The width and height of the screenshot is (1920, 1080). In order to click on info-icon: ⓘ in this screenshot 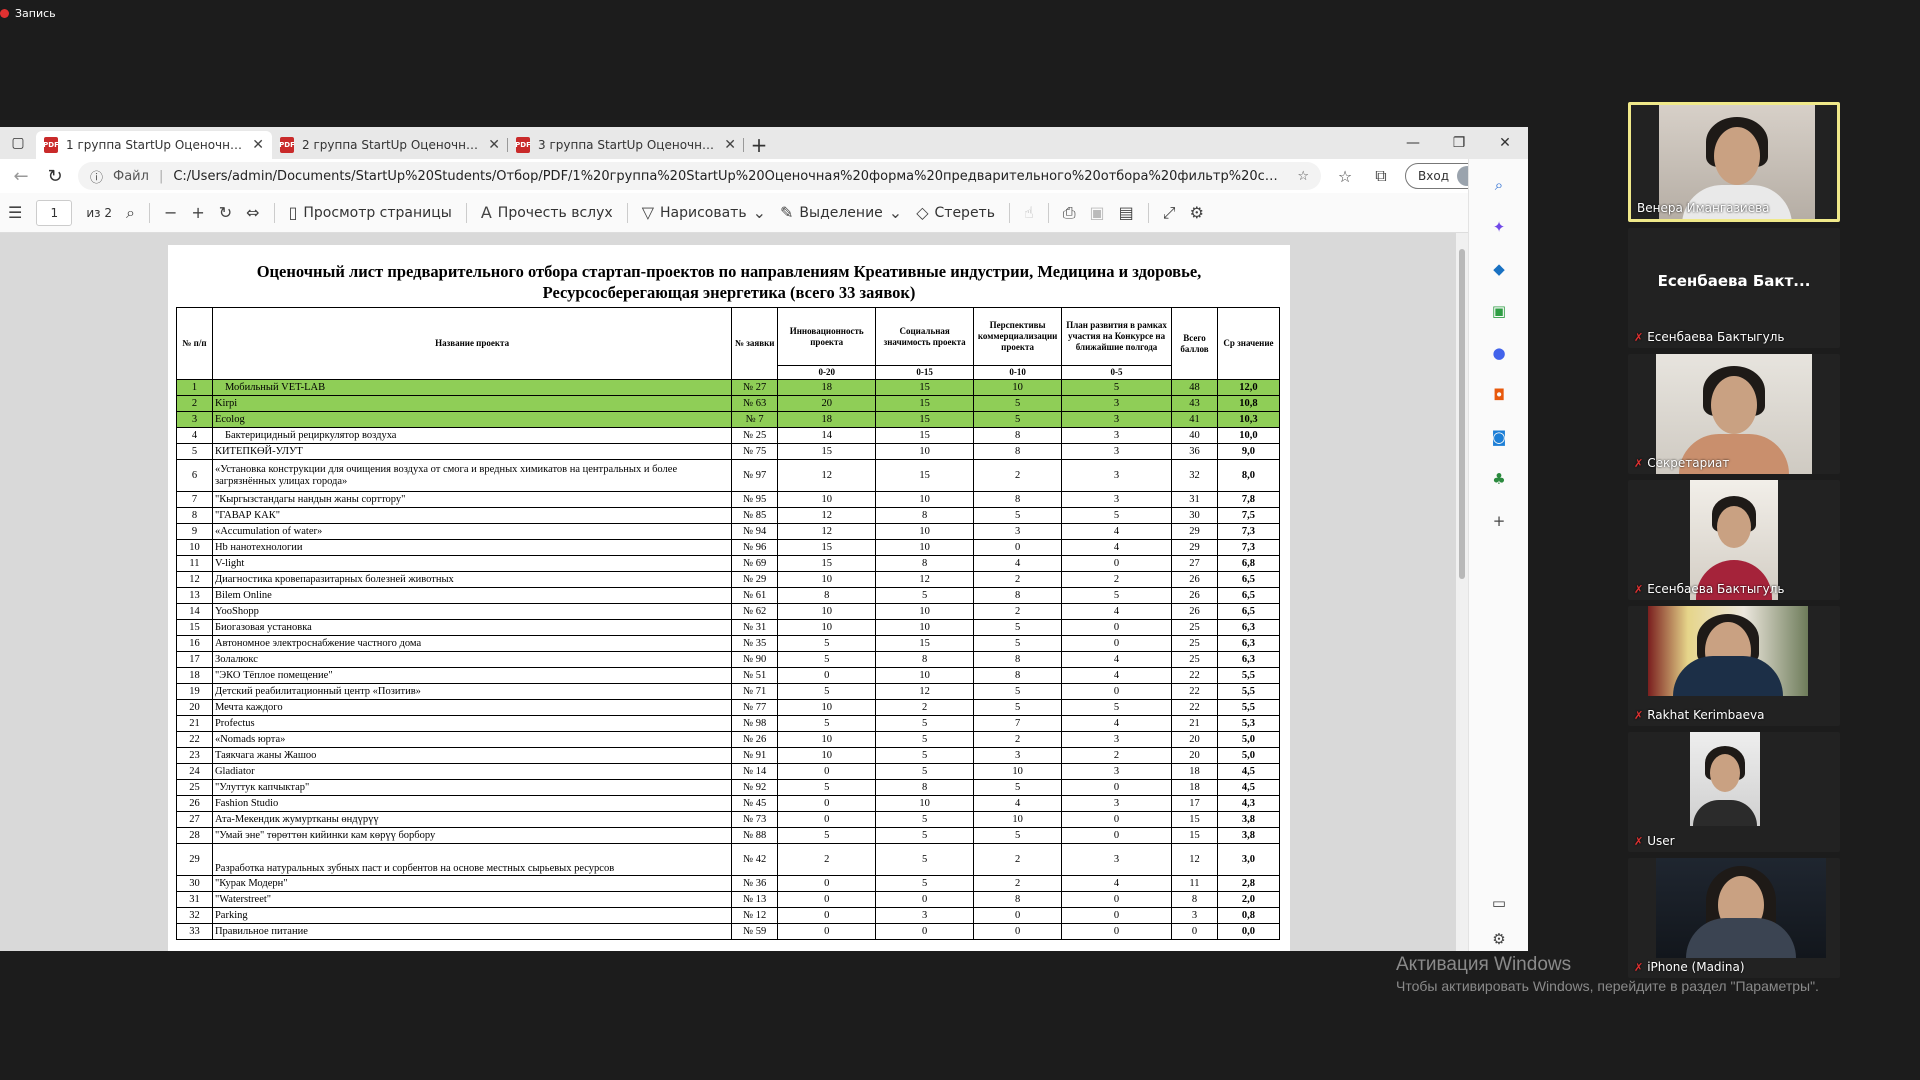, I will do `click(96, 176)`.